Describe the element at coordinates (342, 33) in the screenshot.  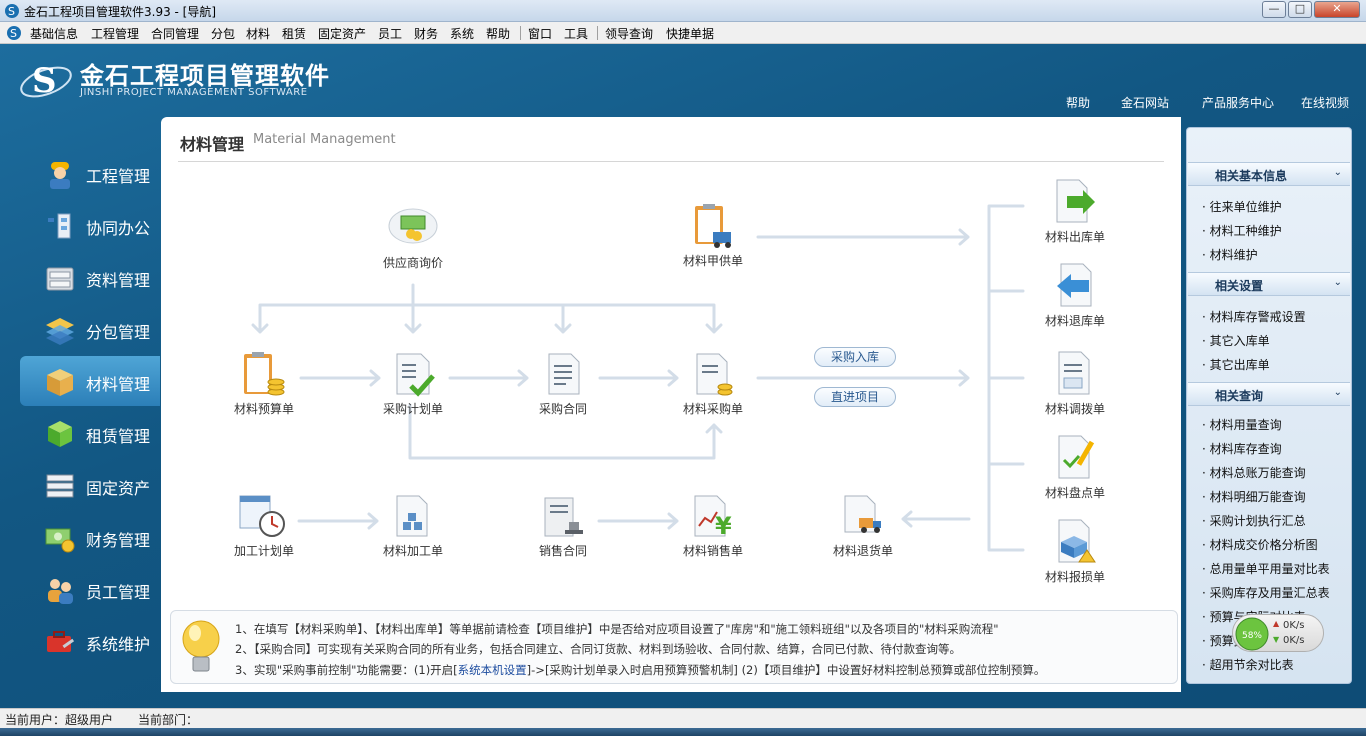
I see `menu-fixed-assets: 固定资产` at that location.